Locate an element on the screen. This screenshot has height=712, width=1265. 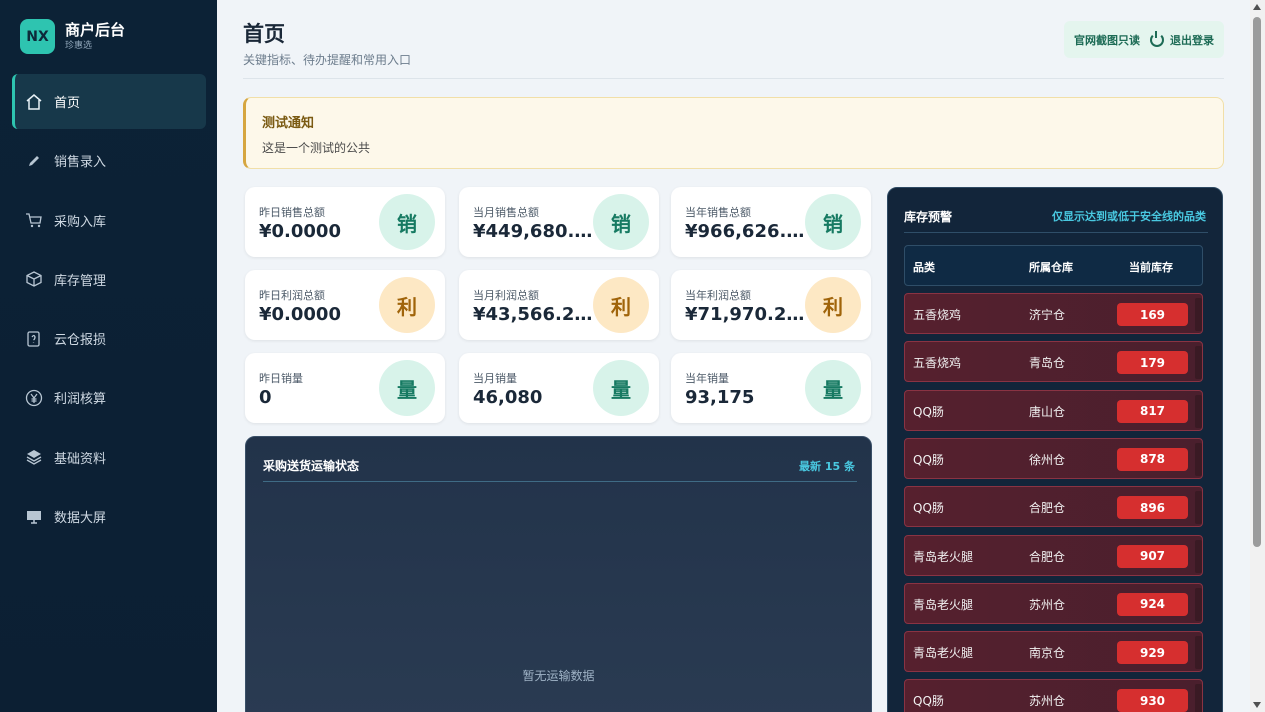
page-title: 首页 is located at coordinates (264, 34).